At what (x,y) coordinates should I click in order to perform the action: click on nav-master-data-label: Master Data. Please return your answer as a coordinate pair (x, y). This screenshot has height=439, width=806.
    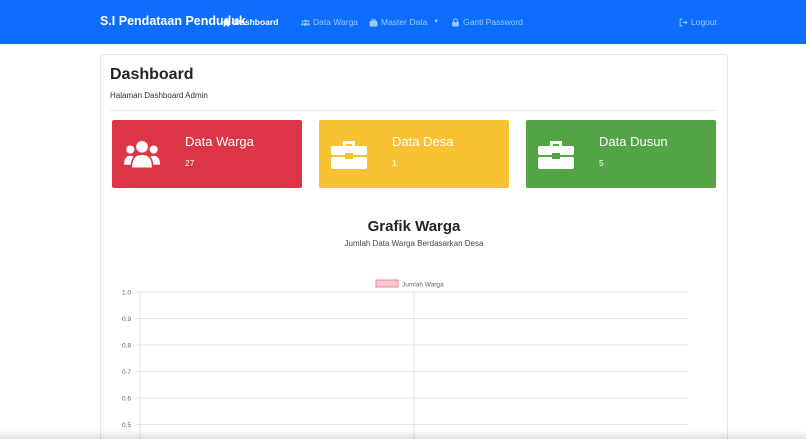
    Looking at the image, I should click on (404, 22).